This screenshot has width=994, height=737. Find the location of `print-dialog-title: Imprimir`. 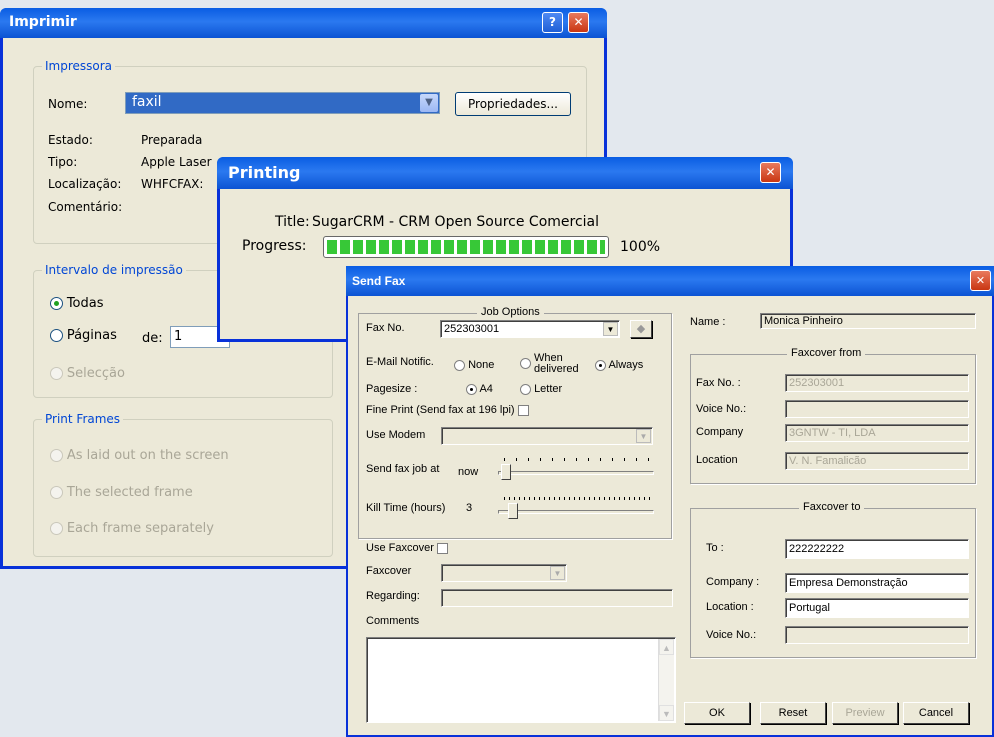

print-dialog-title: Imprimir is located at coordinates (43, 22).